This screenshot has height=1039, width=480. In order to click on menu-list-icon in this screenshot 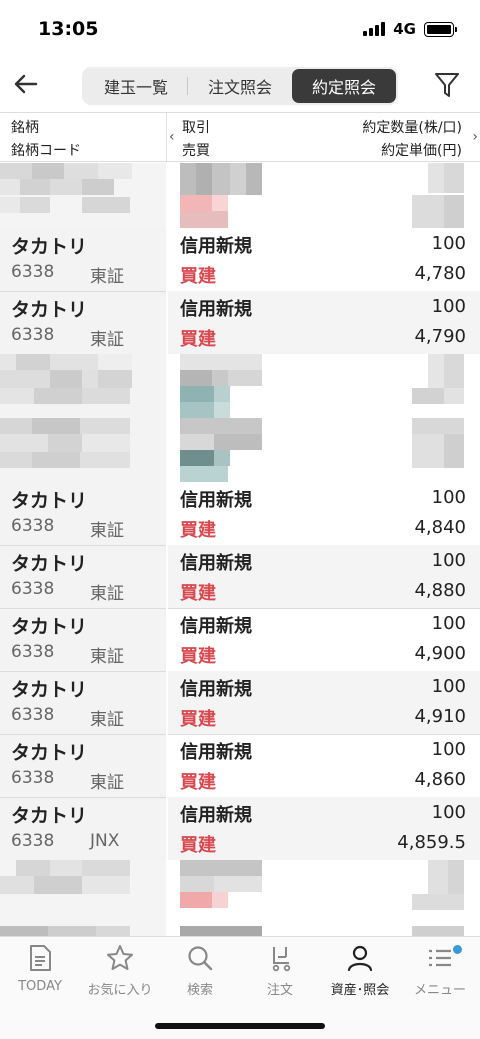, I will do `click(440, 958)`.